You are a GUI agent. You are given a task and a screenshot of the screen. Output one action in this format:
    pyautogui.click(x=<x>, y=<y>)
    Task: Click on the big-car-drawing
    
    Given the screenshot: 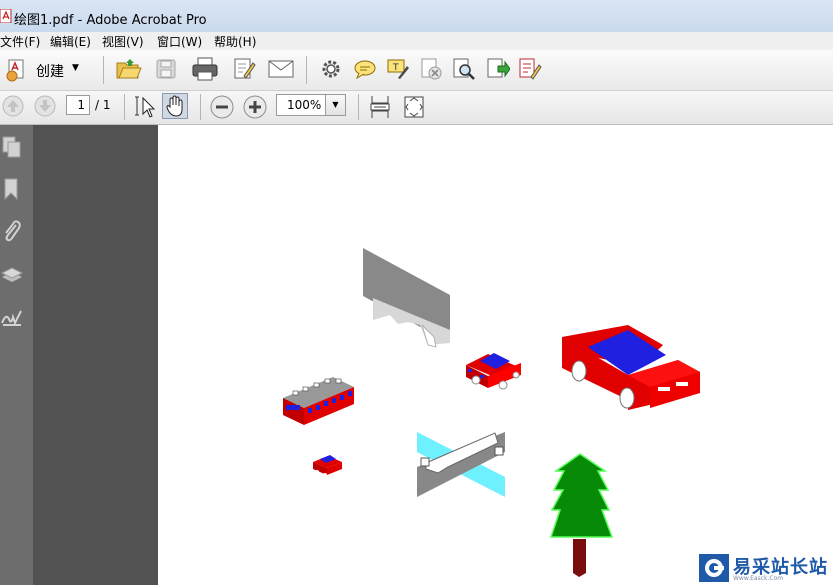 What is the action you would take?
    pyautogui.click(x=631, y=367)
    